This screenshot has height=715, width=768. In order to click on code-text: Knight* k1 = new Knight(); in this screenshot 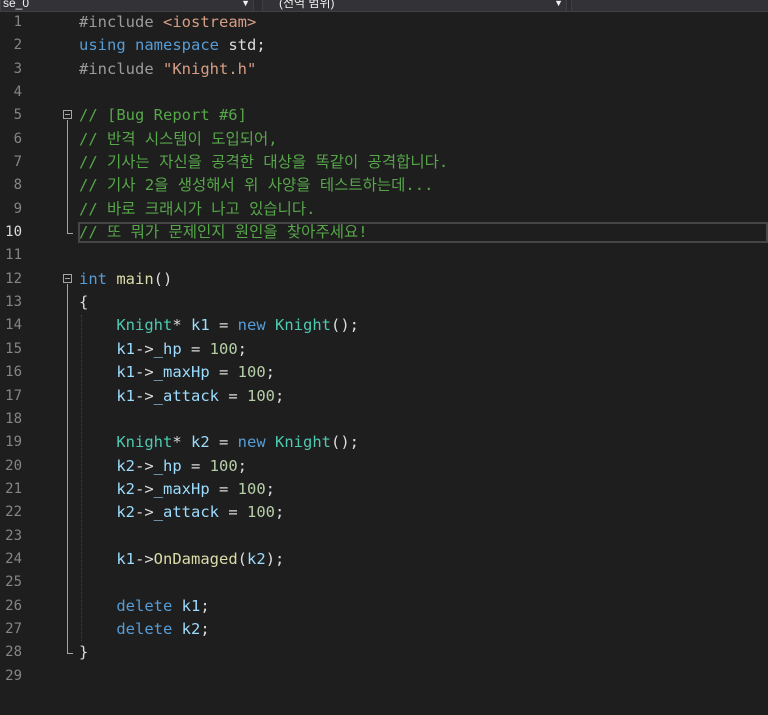, I will do `click(219, 325)`.